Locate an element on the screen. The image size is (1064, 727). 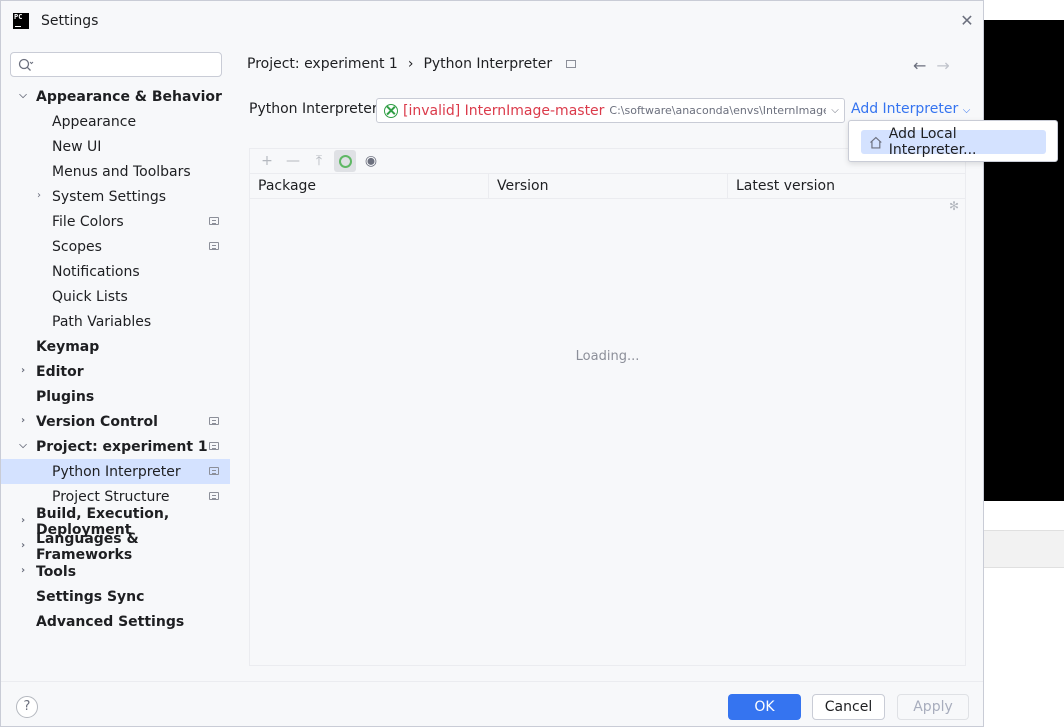
sidebar-item-label: Tools is located at coordinates (56, 571).